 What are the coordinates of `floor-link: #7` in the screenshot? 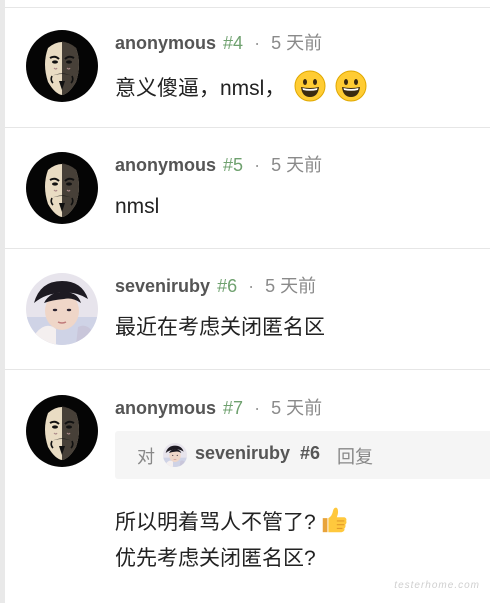 It's located at (233, 408).